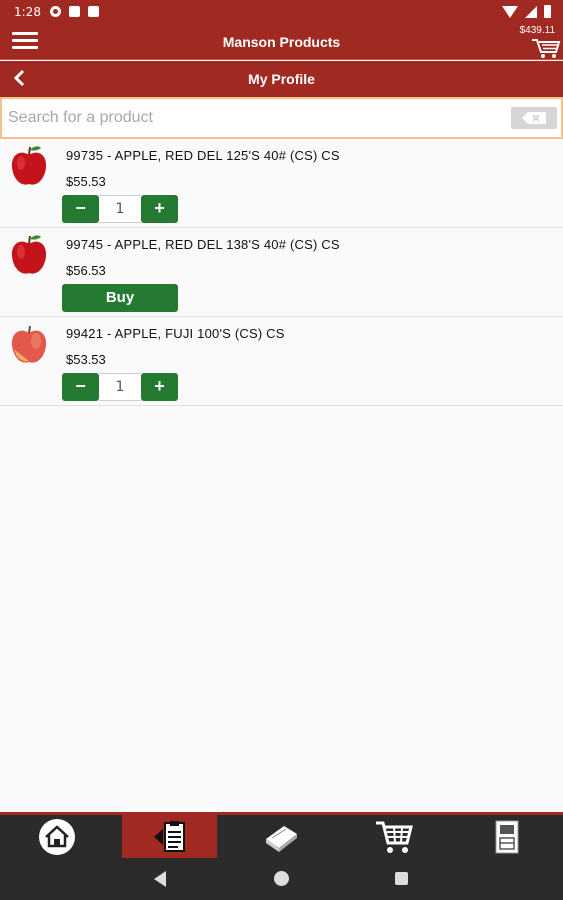 This screenshot has height=900, width=563. Describe the element at coordinates (27, 12) in the screenshot. I see `status-time: 1:28` at that location.